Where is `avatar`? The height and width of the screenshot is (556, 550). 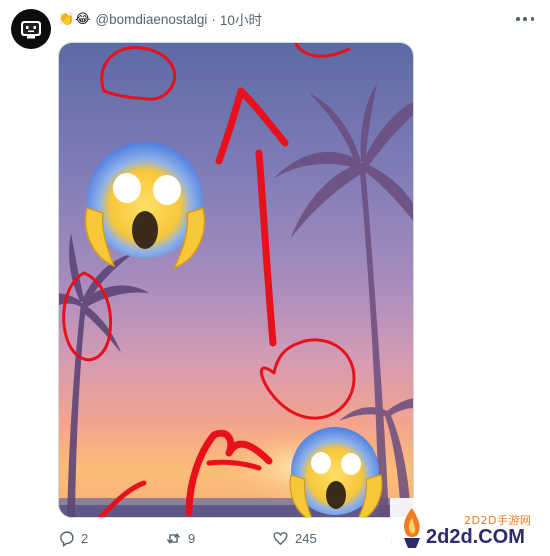
avatar is located at coordinates (31, 29).